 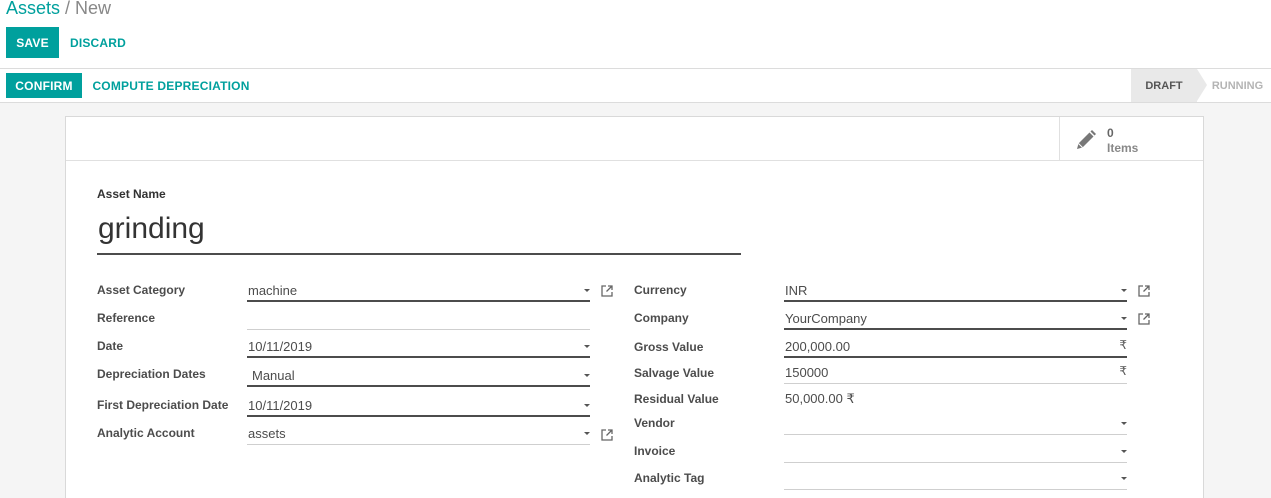 I want to click on date-label: Date, so click(x=110, y=346).